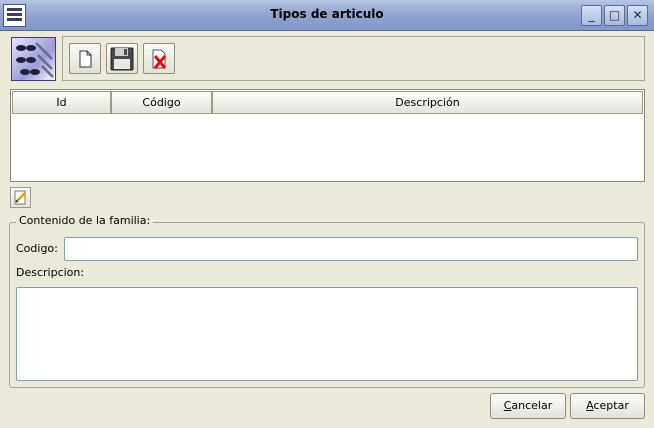  I want to click on group-title: Contenido de la familia:, so click(85, 220).